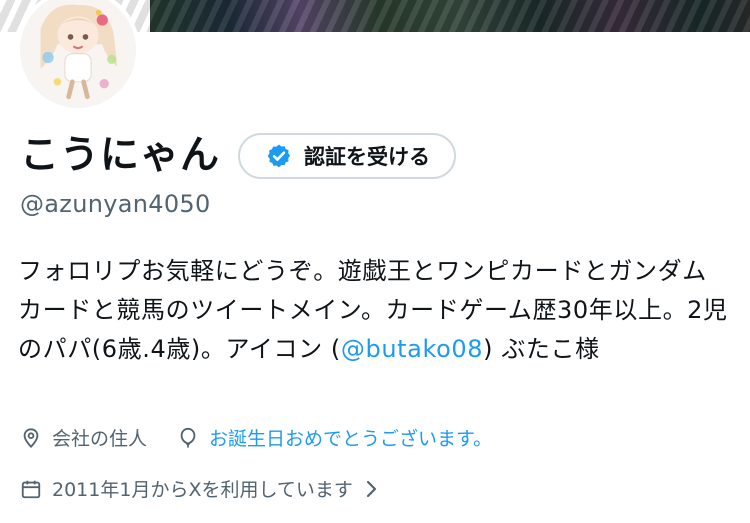  I want to click on get-verified-button: 認証を受ける, so click(347, 156).